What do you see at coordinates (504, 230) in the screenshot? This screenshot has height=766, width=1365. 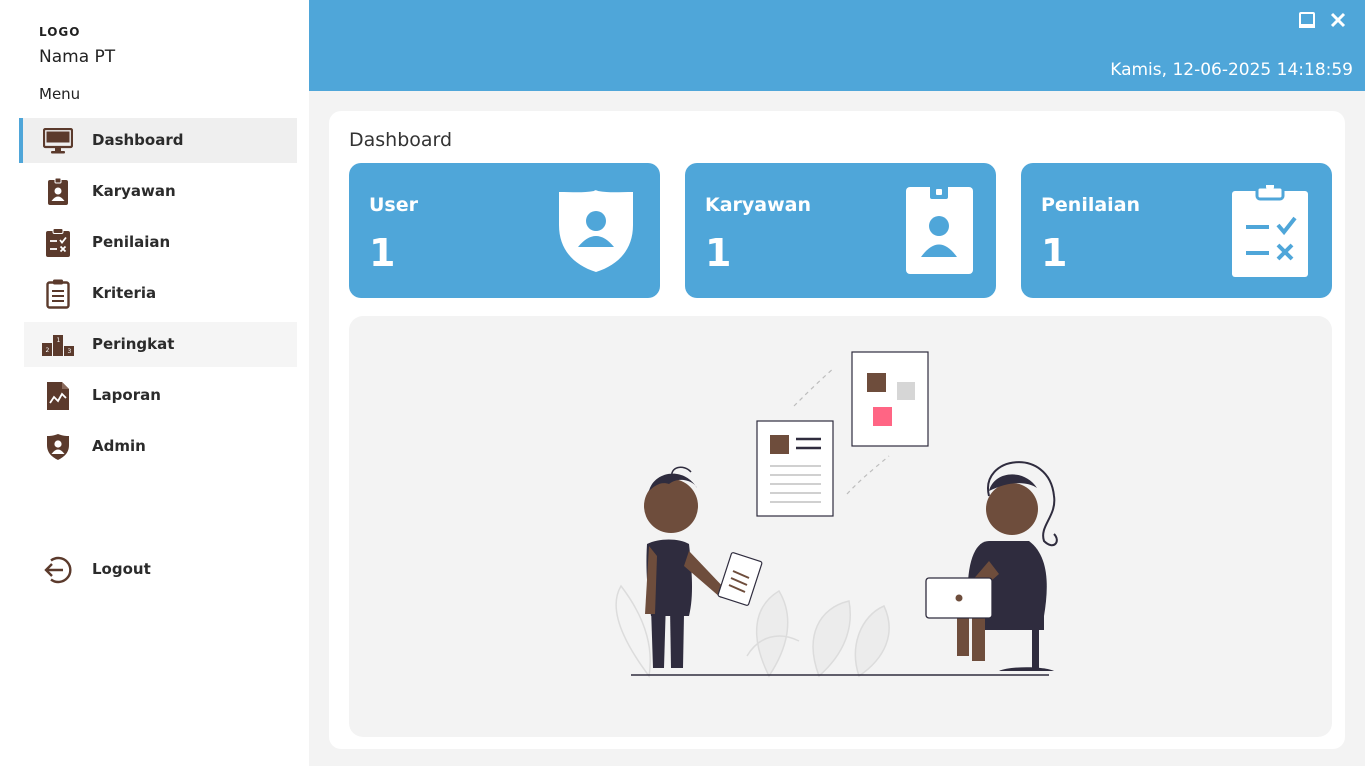 I see `stat-card-user: User 1` at bounding box center [504, 230].